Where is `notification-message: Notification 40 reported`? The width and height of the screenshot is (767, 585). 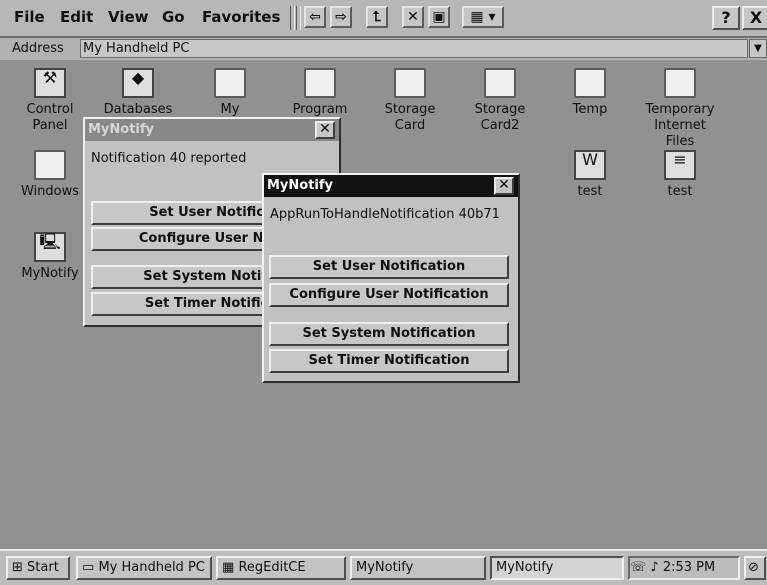 notification-message: Notification 40 reported is located at coordinates (169, 158).